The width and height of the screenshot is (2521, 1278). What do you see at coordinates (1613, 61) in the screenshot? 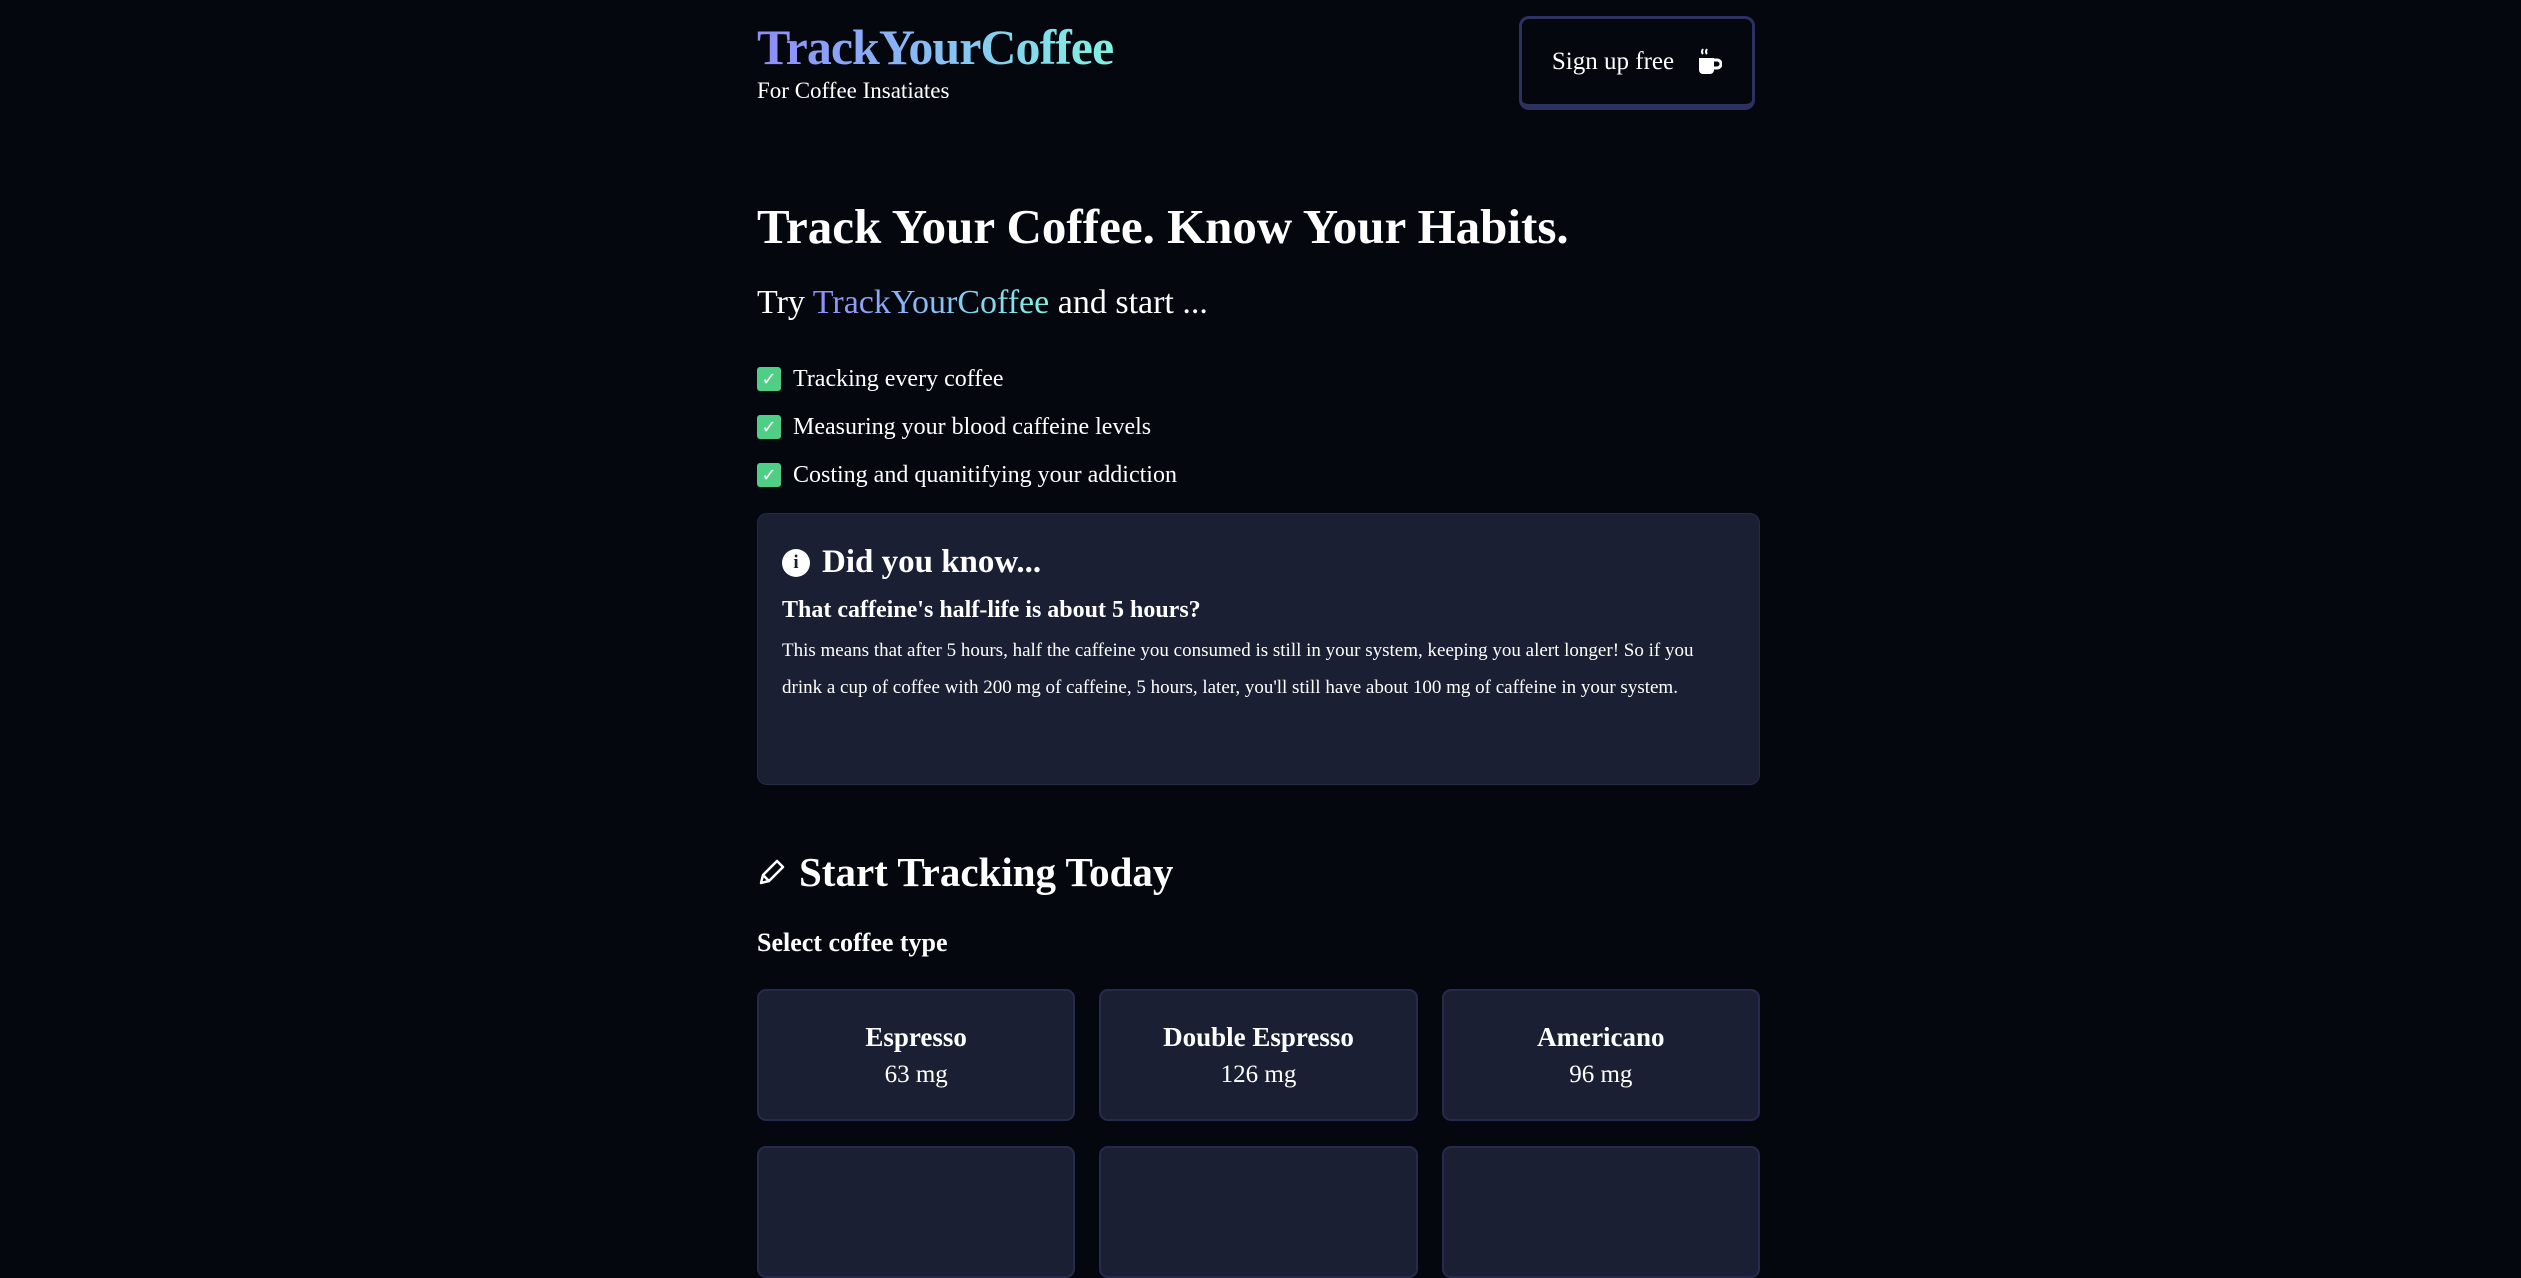
I see `sign-up-label: Sign up free` at bounding box center [1613, 61].